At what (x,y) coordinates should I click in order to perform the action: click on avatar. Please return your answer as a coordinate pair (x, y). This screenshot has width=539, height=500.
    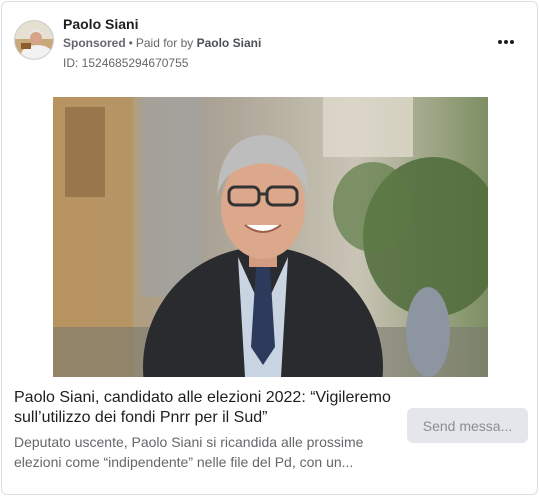
    Looking at the image, I should click on (34, 40).